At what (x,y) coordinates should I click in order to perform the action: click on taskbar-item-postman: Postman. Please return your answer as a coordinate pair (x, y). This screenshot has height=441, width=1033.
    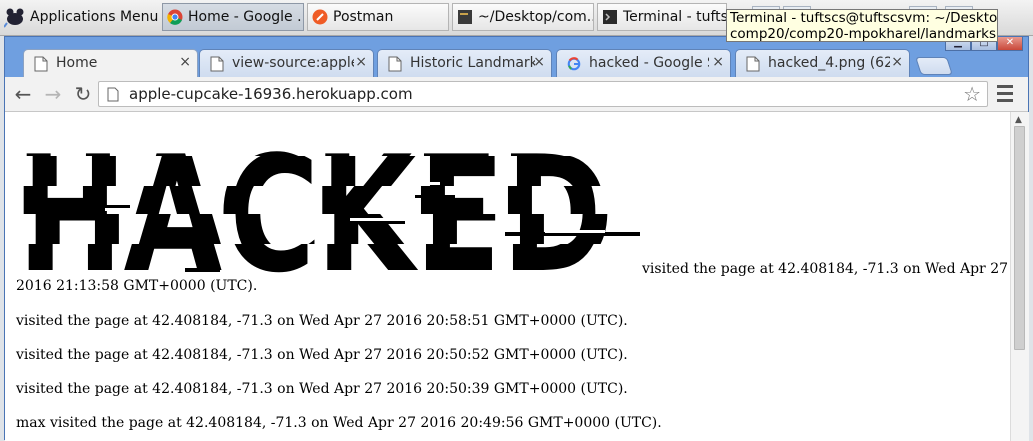
    Looking at the image, I should click on (378, 17).